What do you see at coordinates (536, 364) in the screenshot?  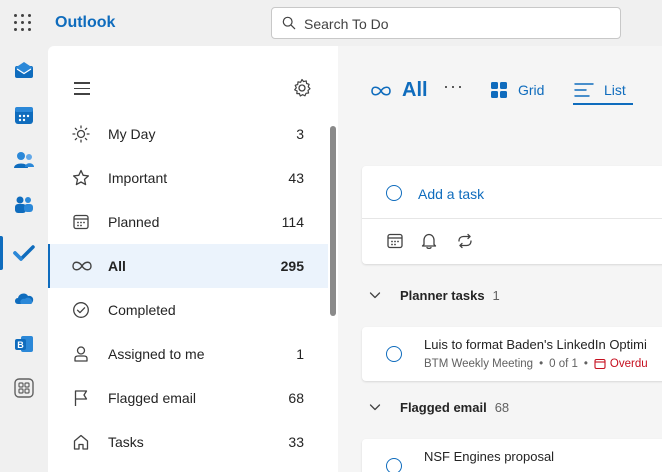 I see `task-meta: BTM Weekly Meeting • 0 of 1 • Overdu` at bounding box center [536, 364].